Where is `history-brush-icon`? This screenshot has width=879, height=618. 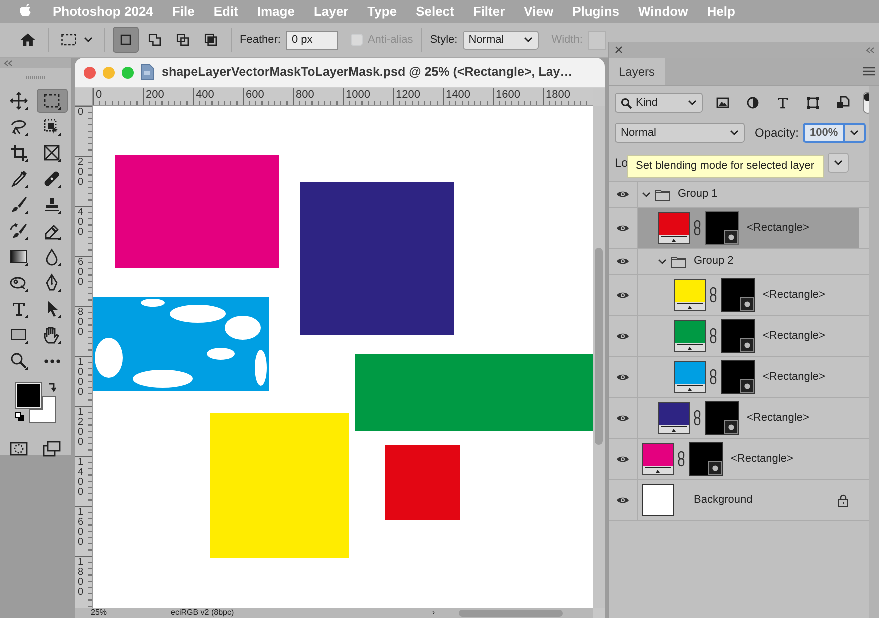 history-brush-icon is located at coordinates (19, 231).